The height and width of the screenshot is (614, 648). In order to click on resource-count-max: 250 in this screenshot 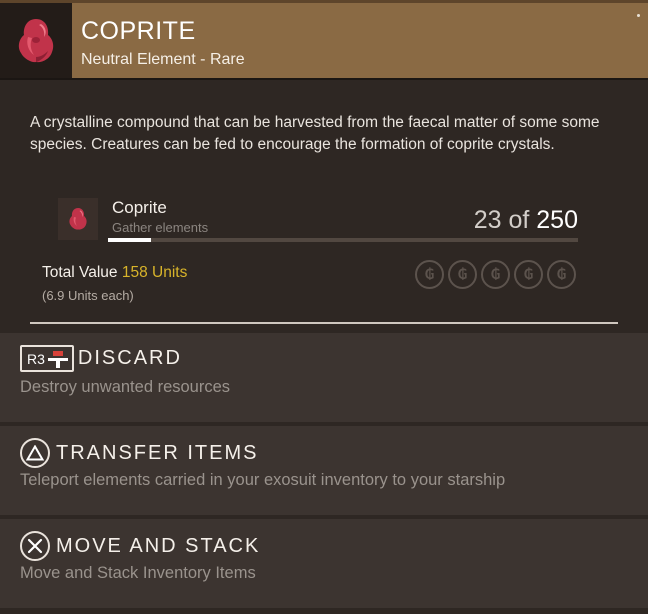, I will do `click(557, 220)`.